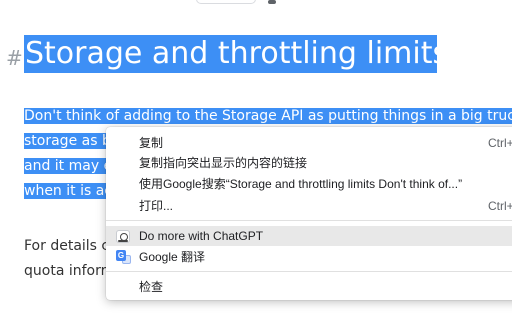  What do you see at coordinates (309, 257) in the screenshot?
I see `menu-item-google-translate: G Google 翻译` at bounding box center [309, 257].